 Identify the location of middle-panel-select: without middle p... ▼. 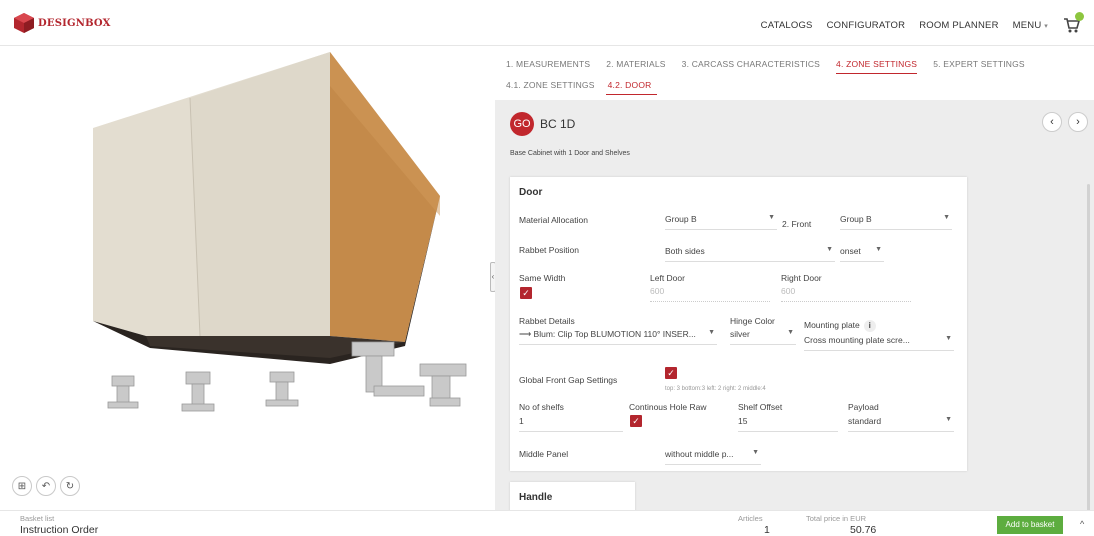
(713, 457).